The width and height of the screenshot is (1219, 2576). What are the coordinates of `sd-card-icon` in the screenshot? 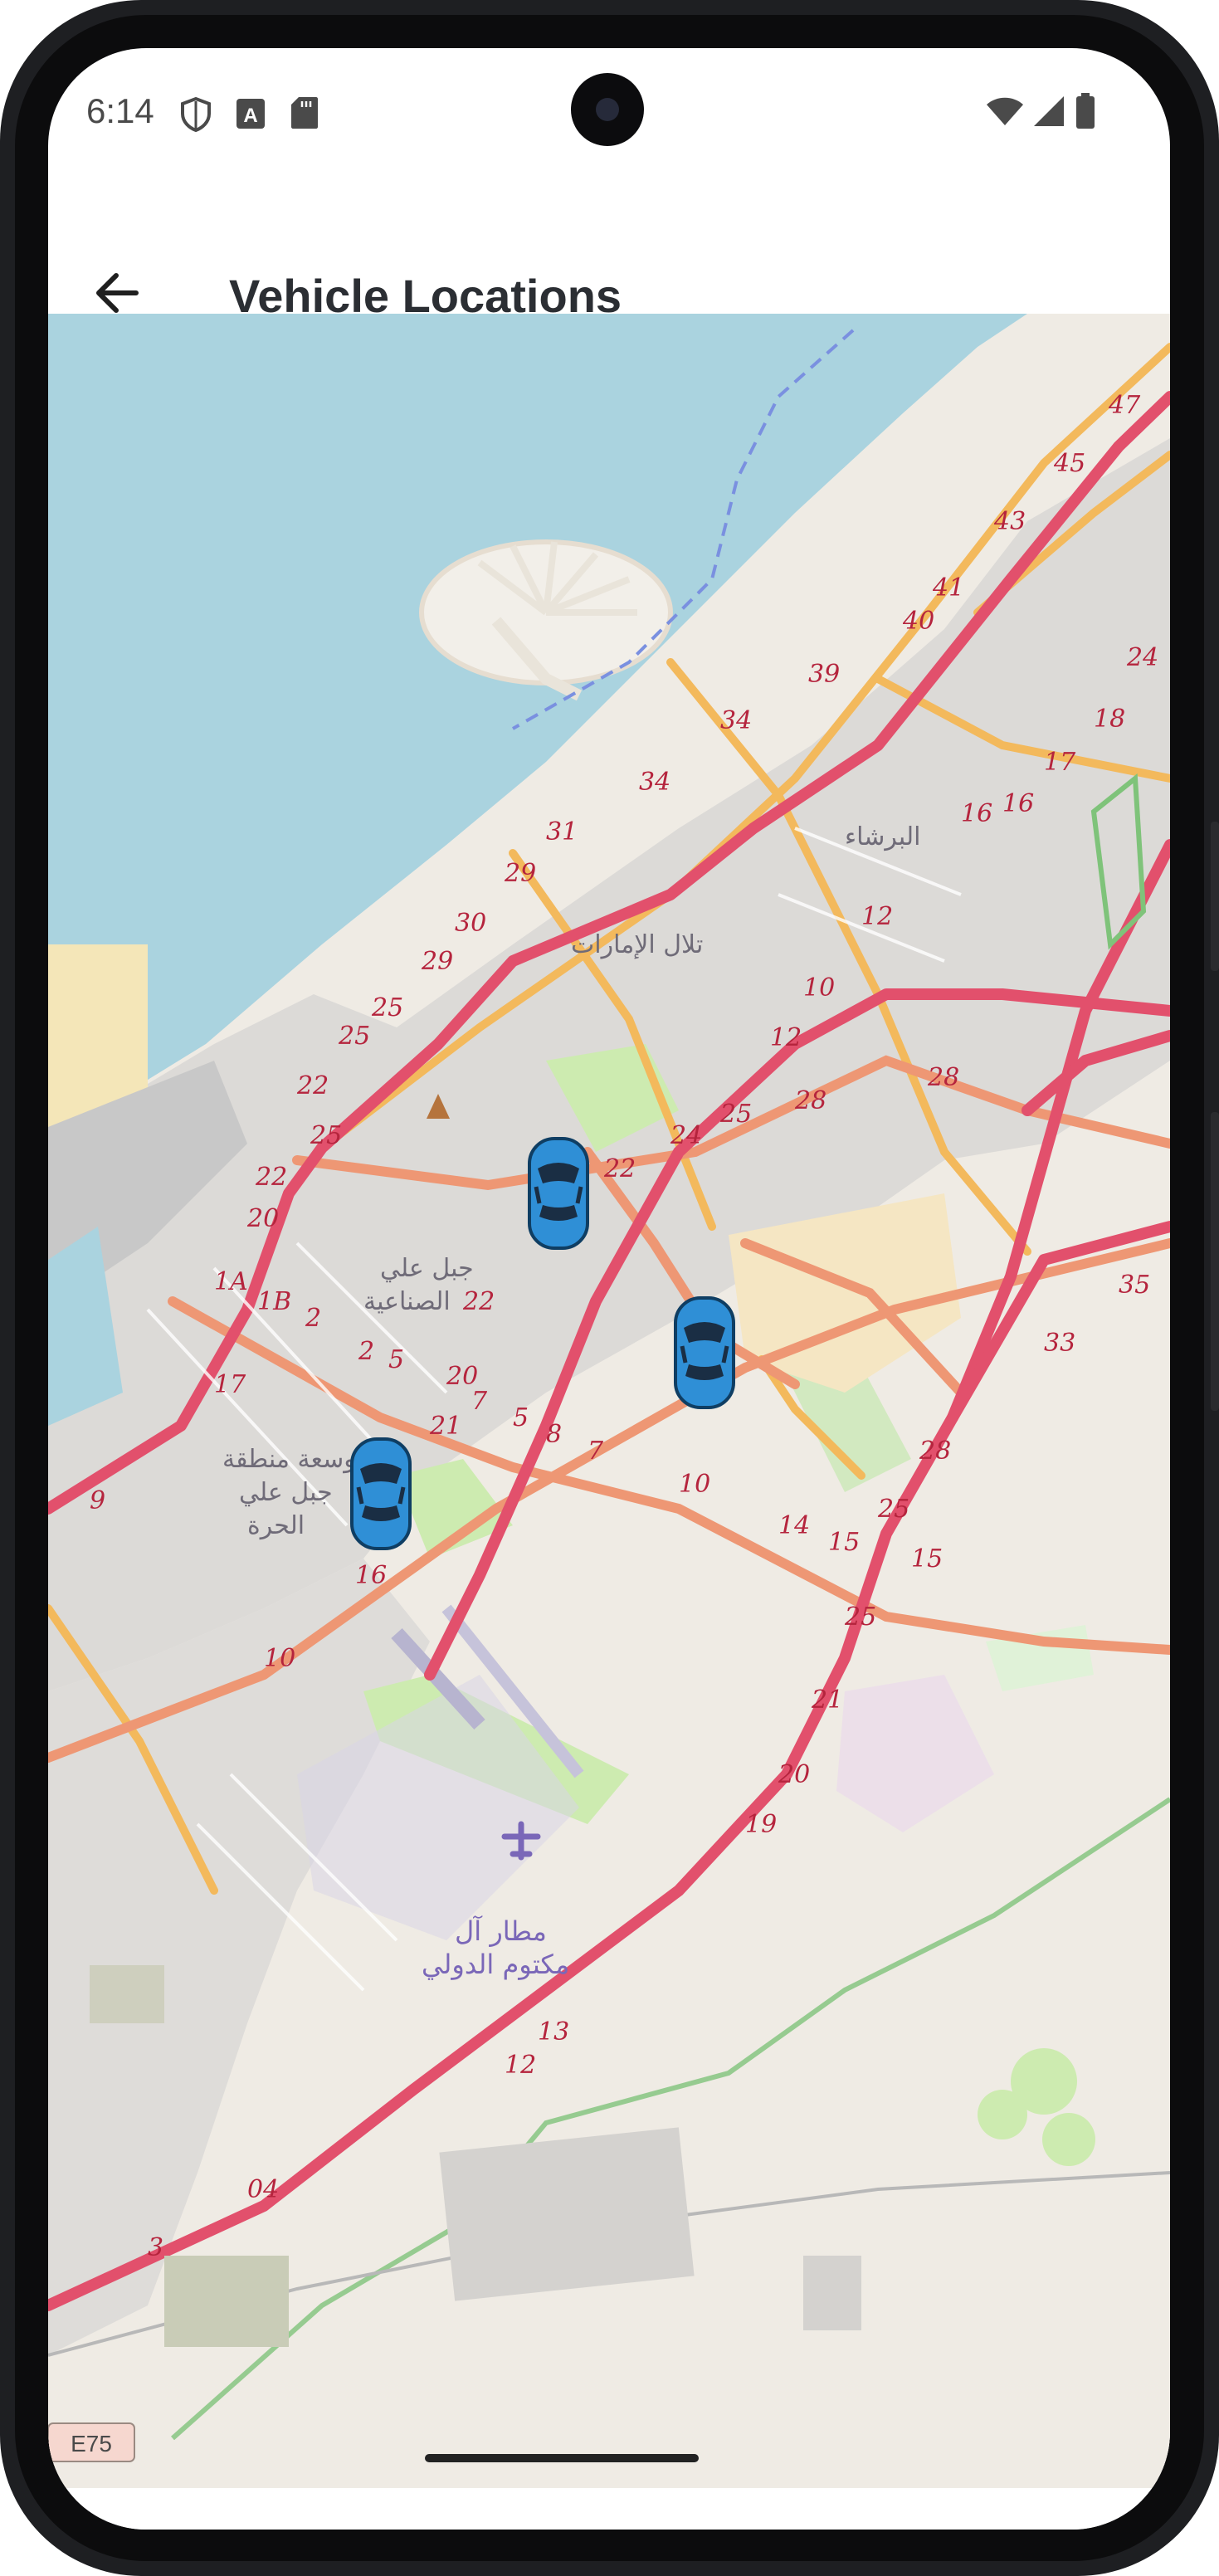 It's located at (305, 115).